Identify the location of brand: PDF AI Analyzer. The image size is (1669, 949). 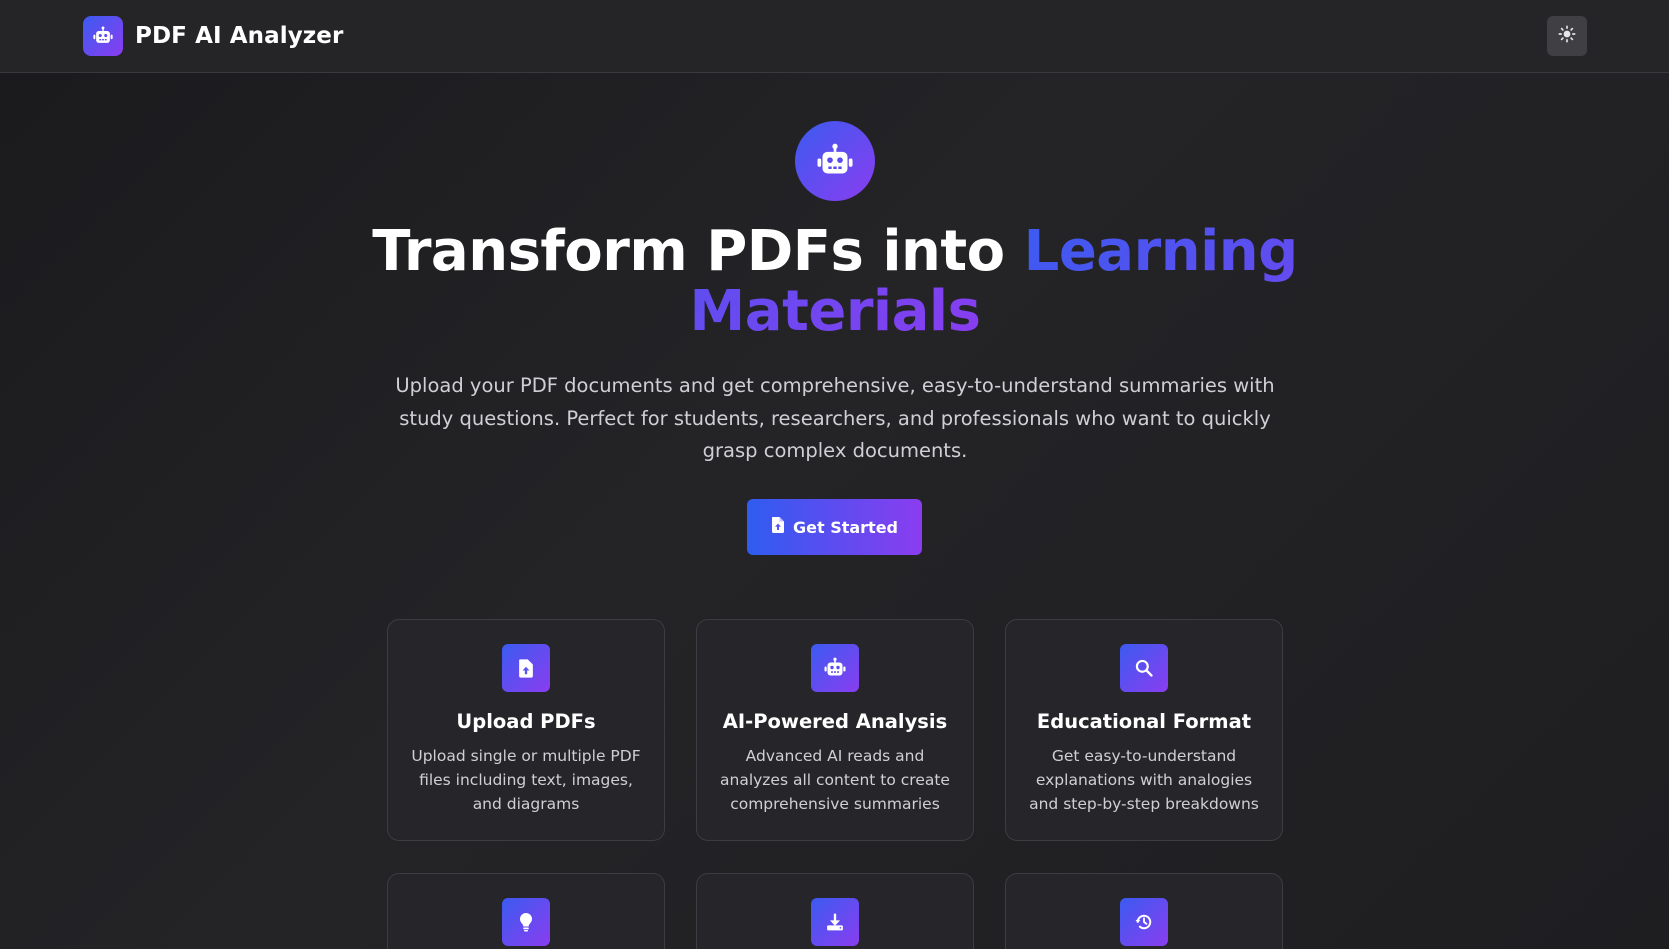
(213, 36).